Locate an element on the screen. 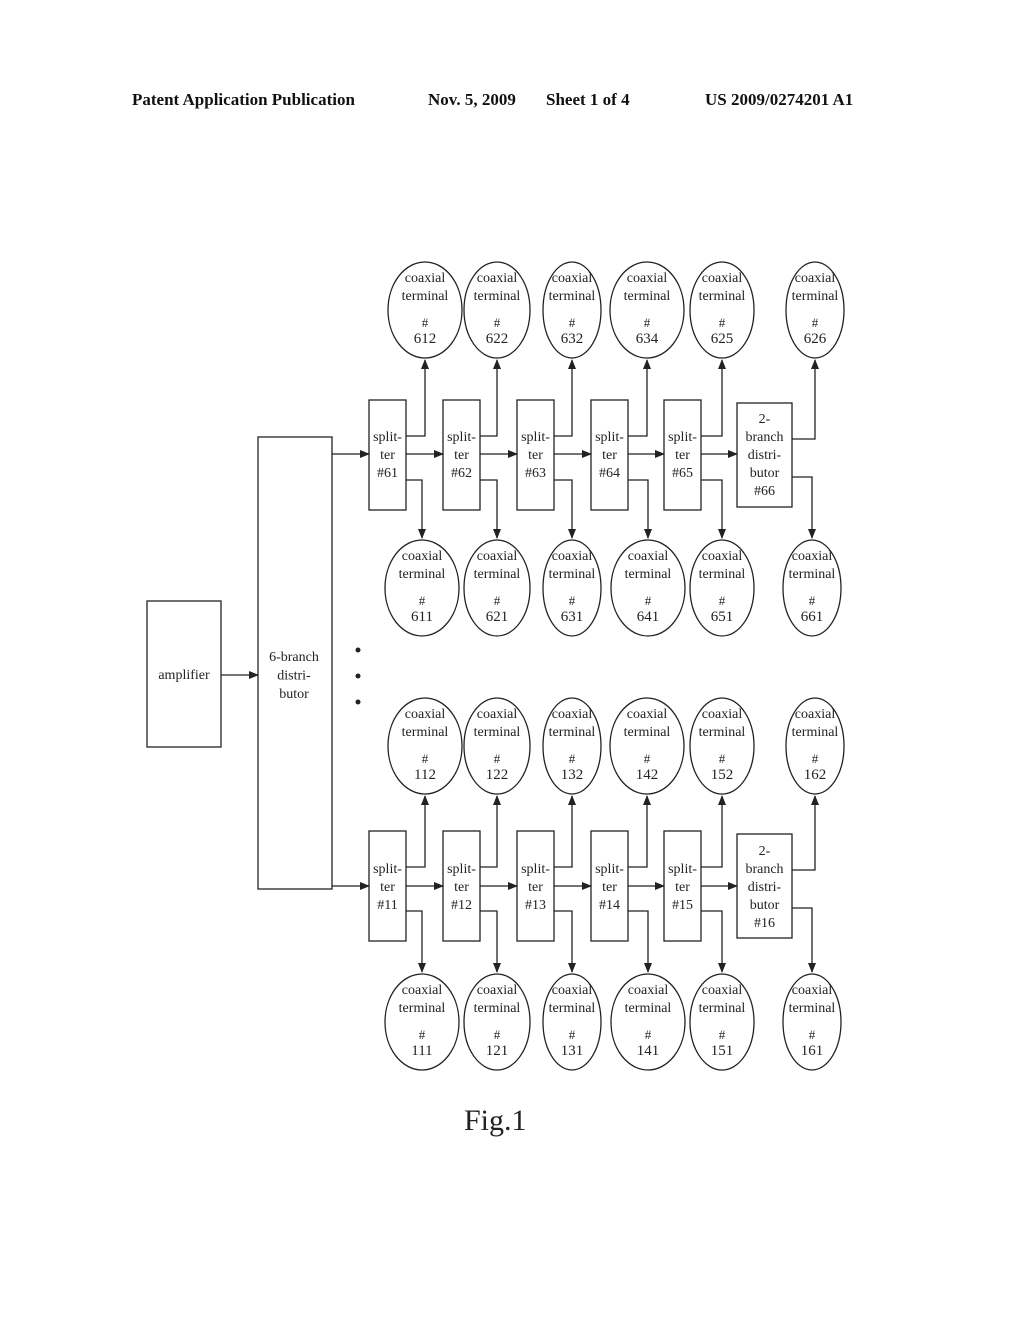 This screenshot has width=1024, height=1320. splitter-label-line: #15 is located at coordinates (682, 905).